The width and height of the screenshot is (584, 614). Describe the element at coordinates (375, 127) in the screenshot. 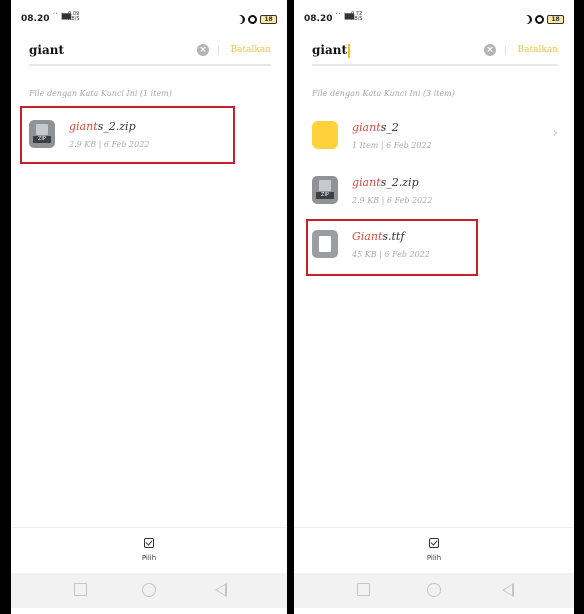

I see `file-name: giants_2` at that location.